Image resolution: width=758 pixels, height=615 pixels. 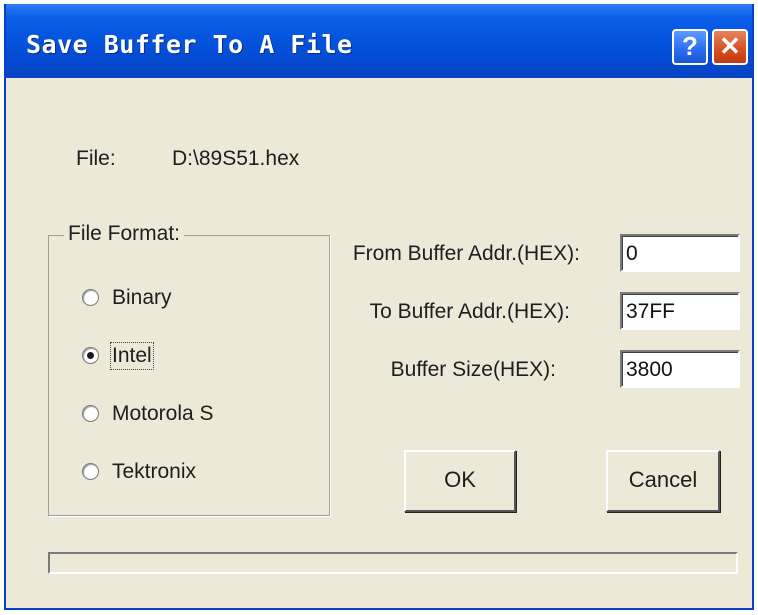 I want to click on from-address-input: 0, so click(x=680, y=253).